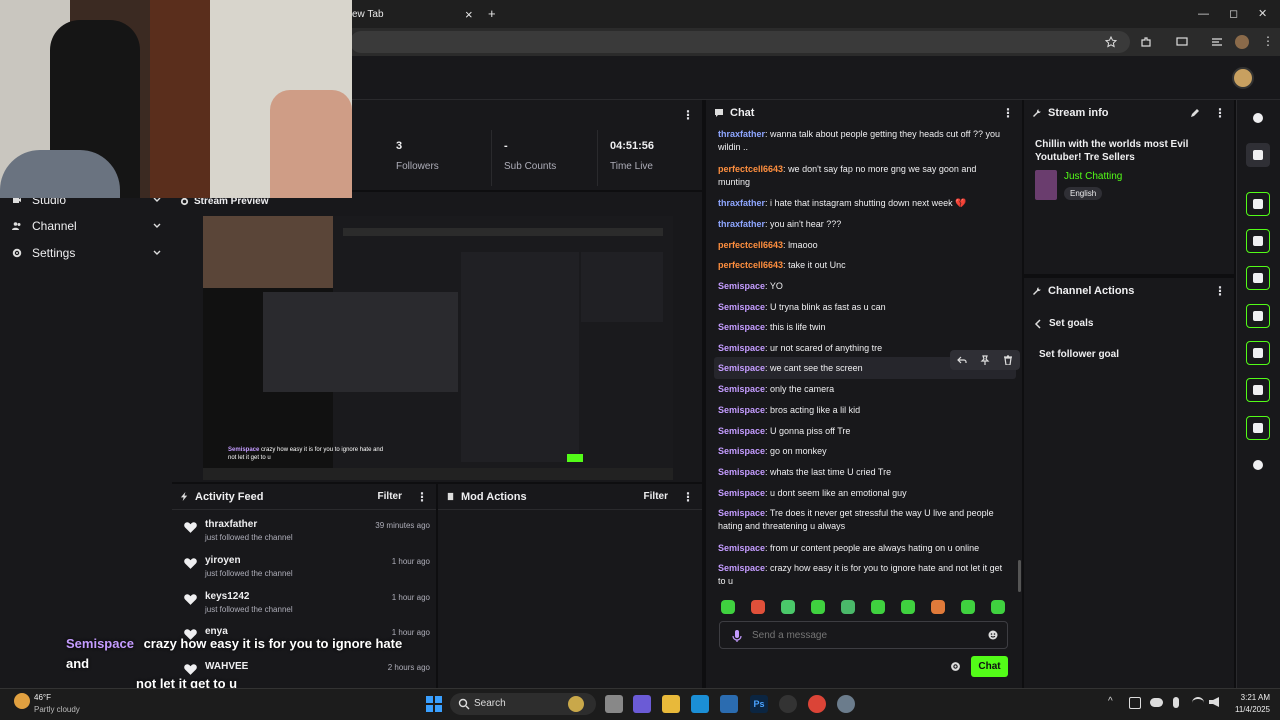 This screenshot has height=720, width=1280. I want to click on stats-menu-icon: ⋮, so click(688, 115).